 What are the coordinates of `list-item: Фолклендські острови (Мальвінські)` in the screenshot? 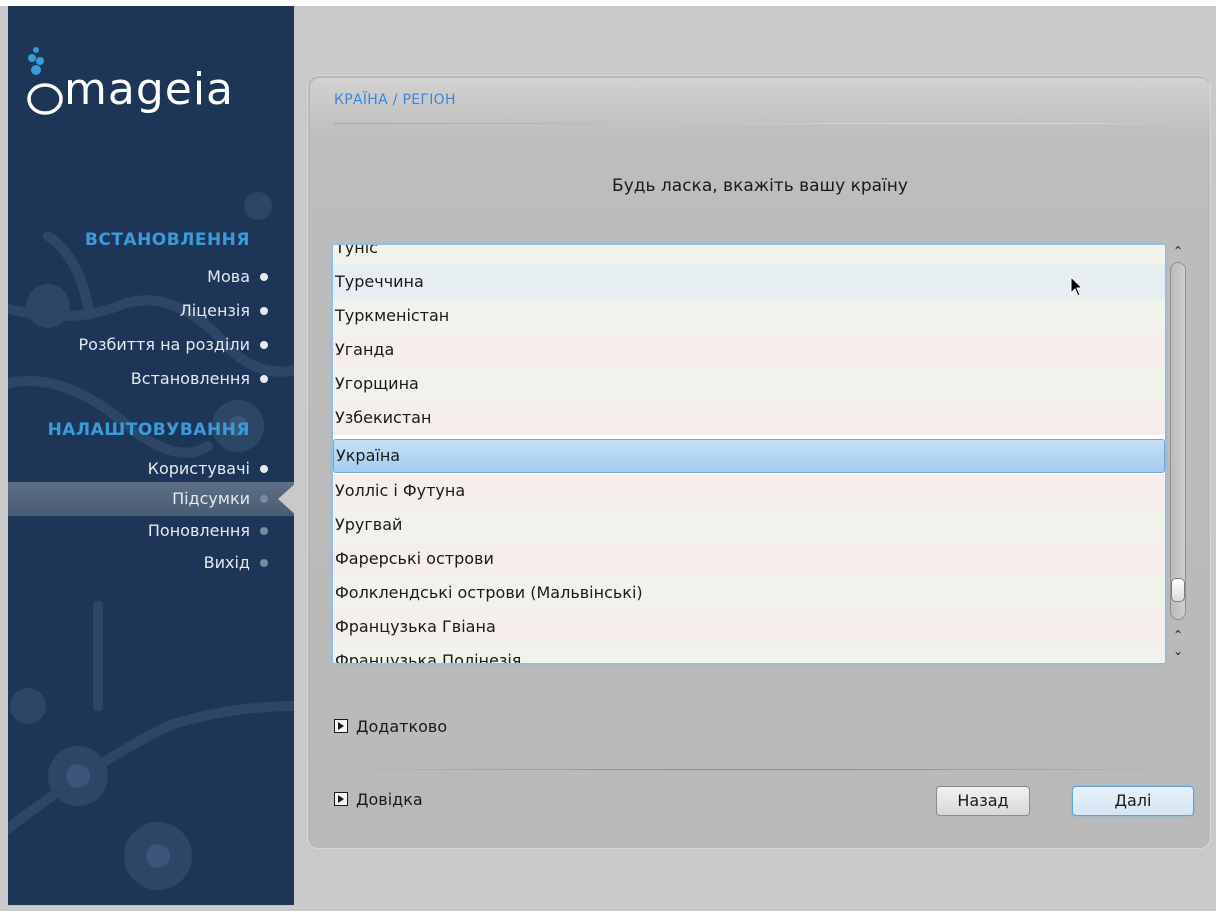 It's located at (749, 593).